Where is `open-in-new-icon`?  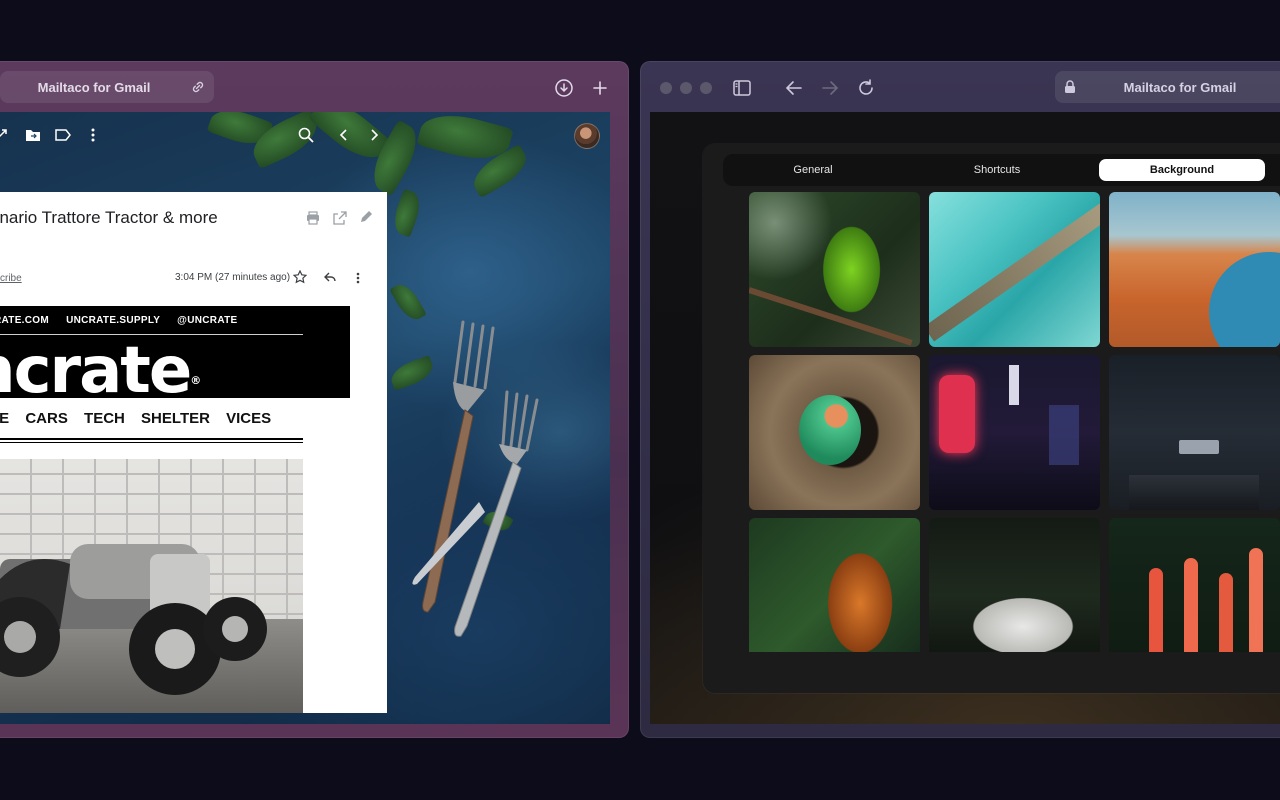 open-in-new-icon is located at coordinates (340, 220).